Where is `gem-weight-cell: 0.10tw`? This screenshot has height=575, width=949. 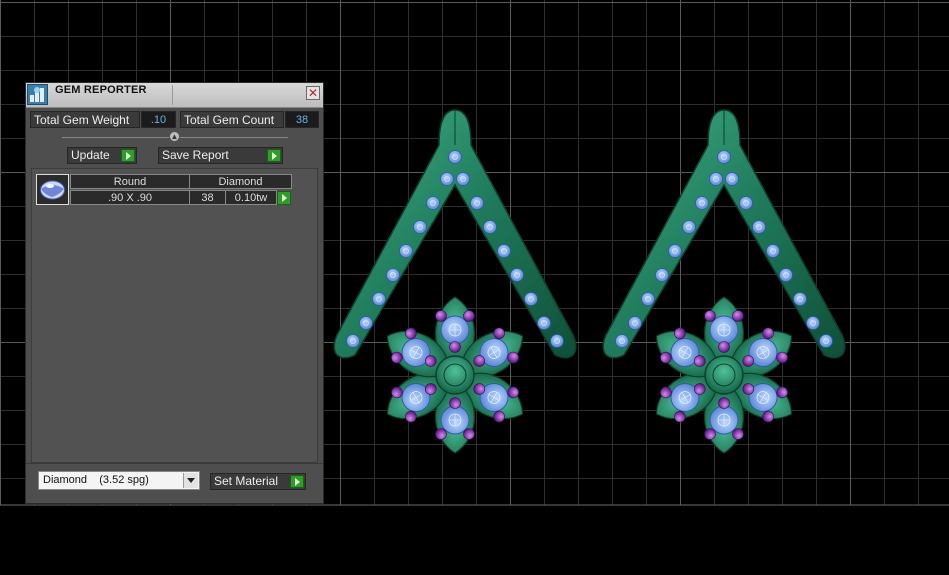 gem-weight-cell: 0.10tw is located at coordinates (251, 197).